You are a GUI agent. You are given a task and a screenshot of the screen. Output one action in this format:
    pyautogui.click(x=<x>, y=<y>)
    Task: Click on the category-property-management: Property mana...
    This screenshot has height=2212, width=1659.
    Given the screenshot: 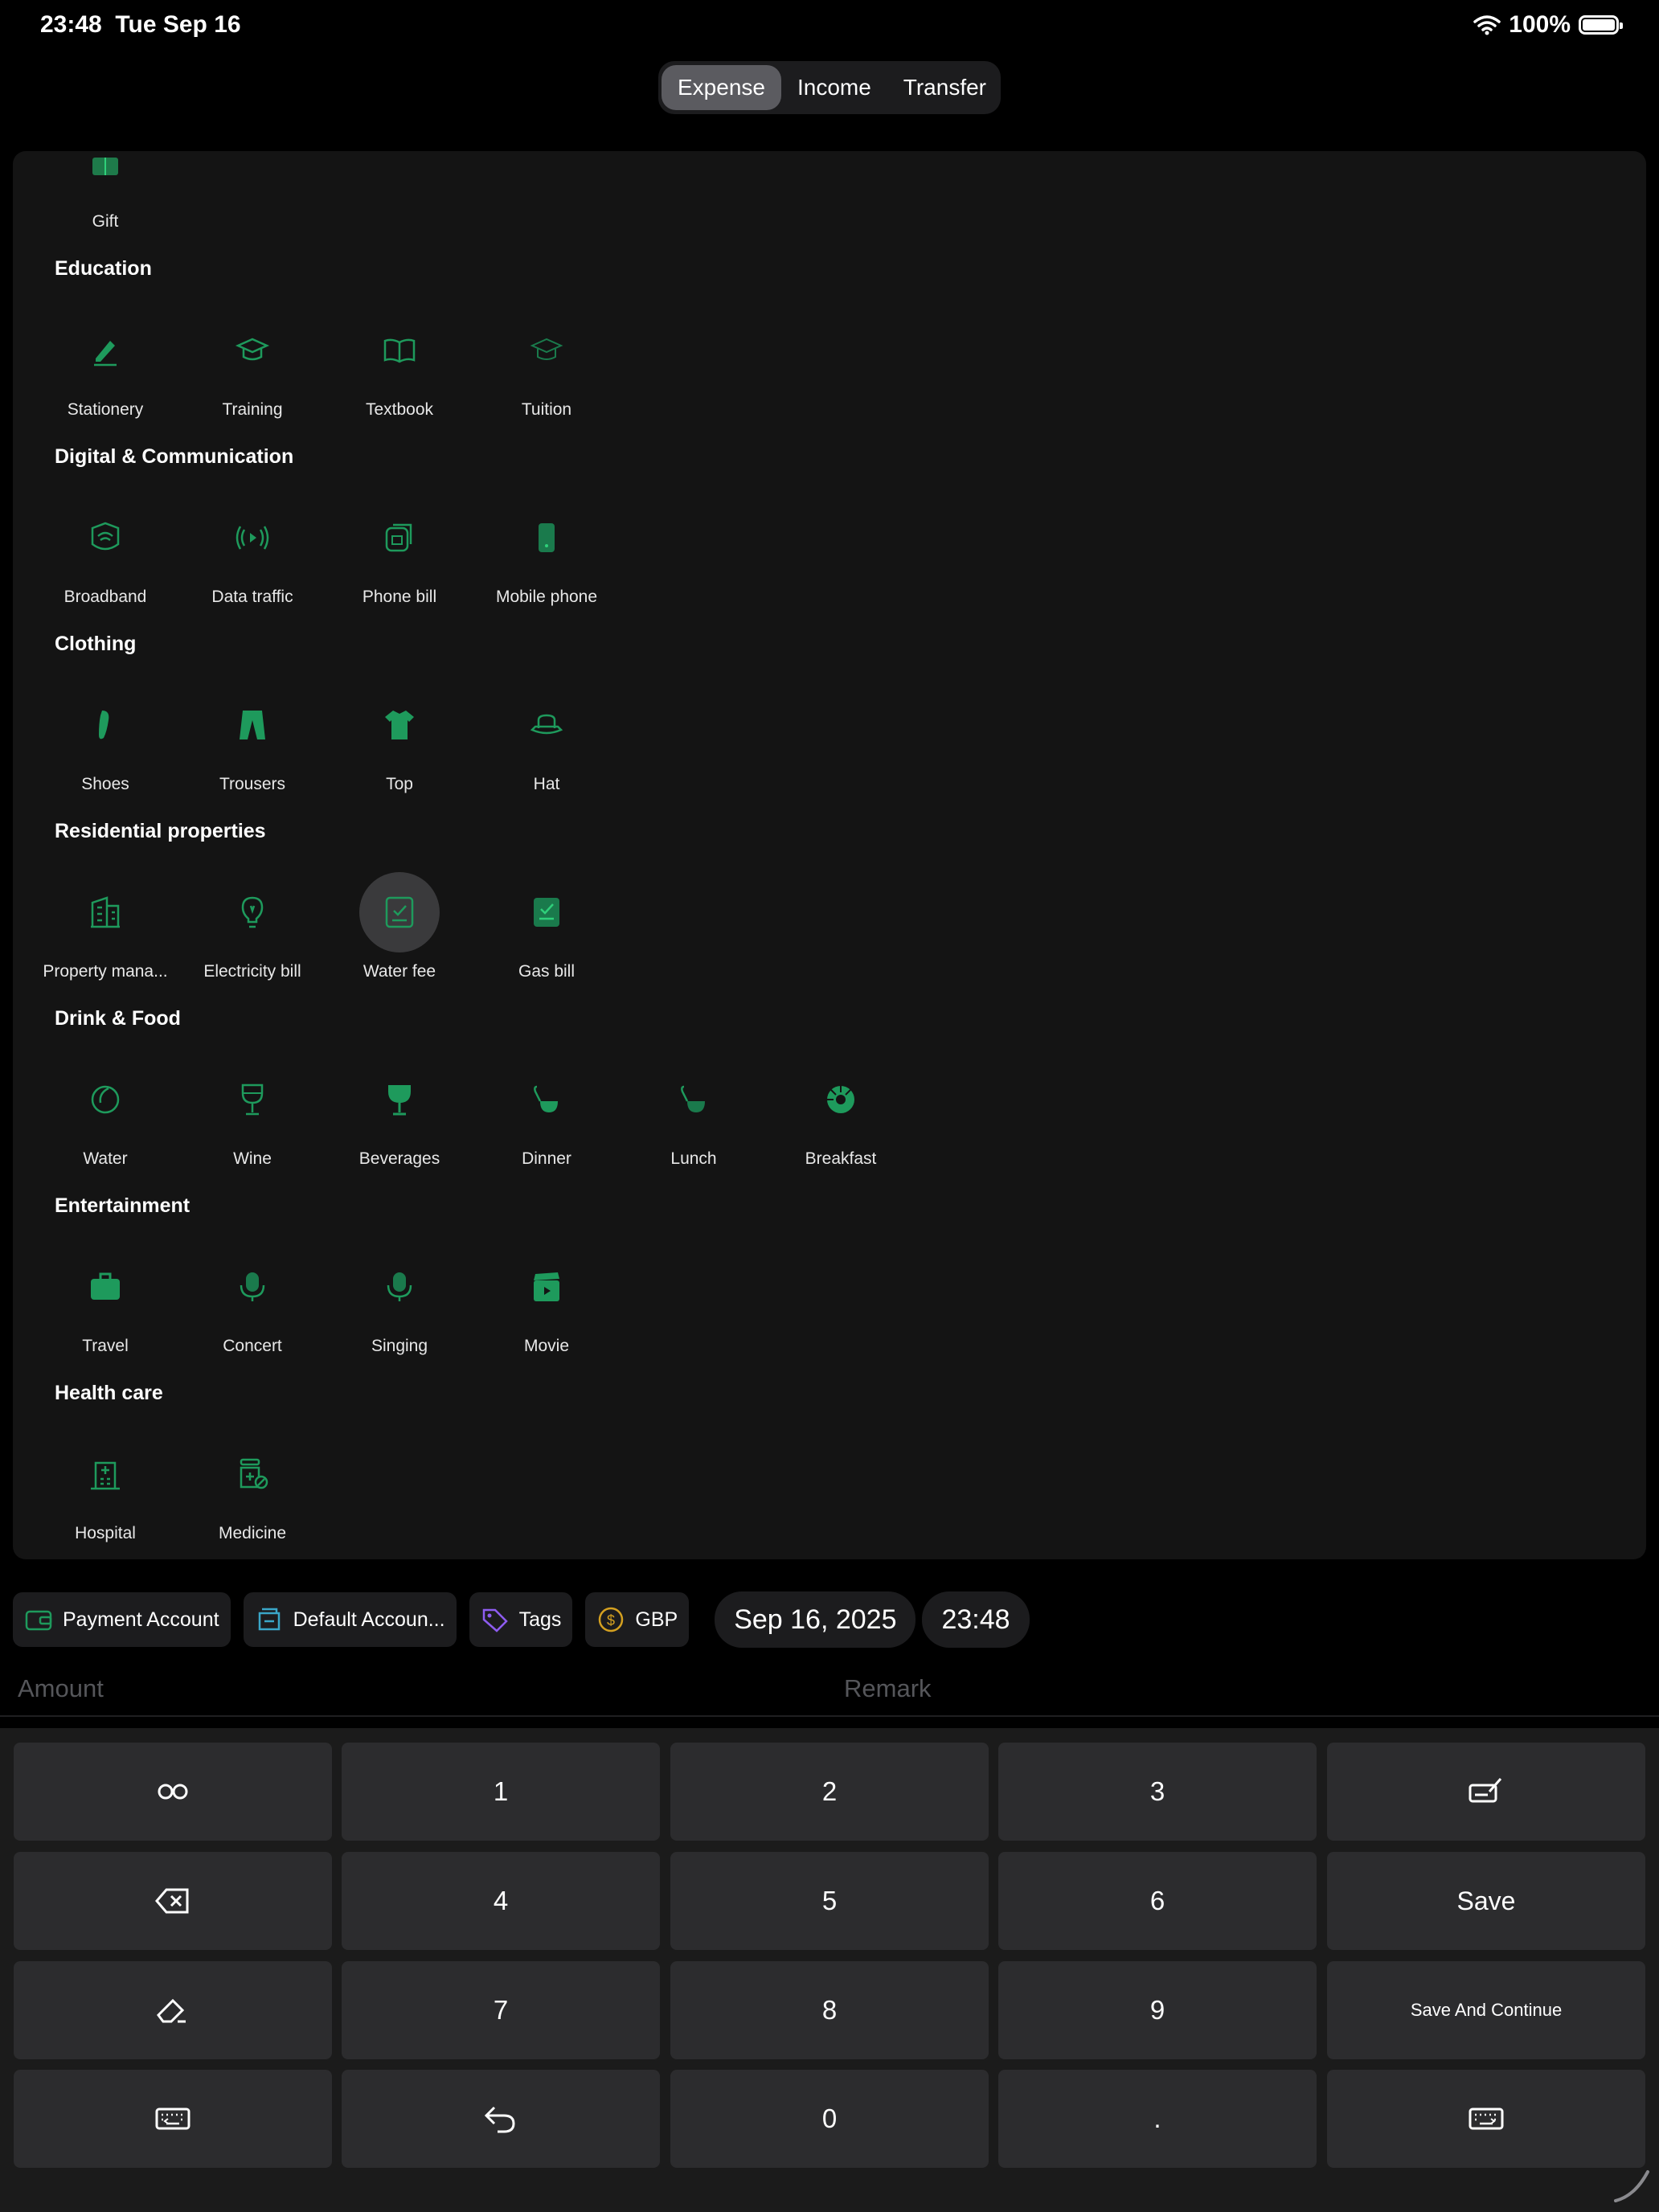 What is the action you would take?
    pyautogui.click(x=105, y=928)
    